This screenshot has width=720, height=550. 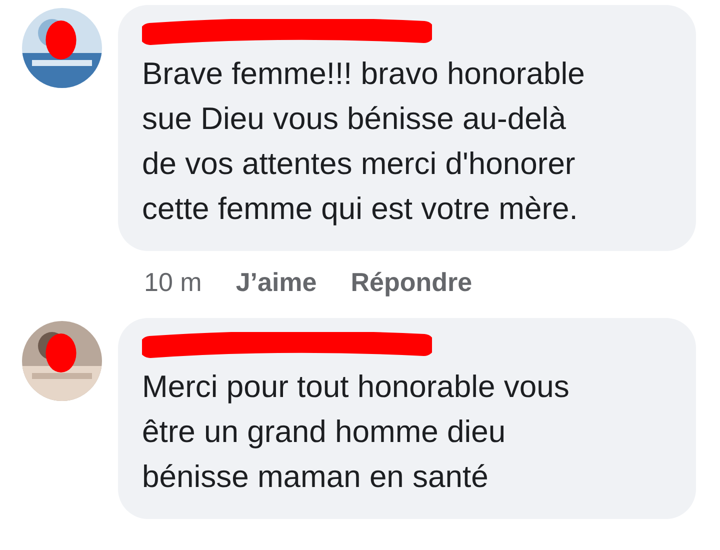 I want to click on comment-time: 10 m, so click(x=173, y=282).